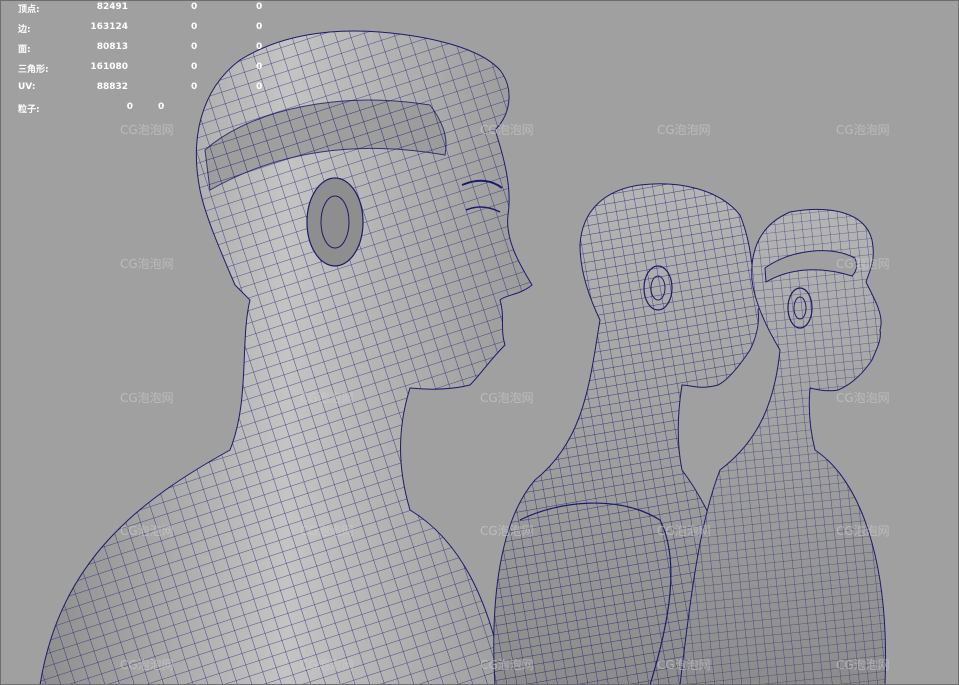 The height and width of the screenshot is (685, 959). I want to click on hud-label: 粒子:, so click(29, 110).